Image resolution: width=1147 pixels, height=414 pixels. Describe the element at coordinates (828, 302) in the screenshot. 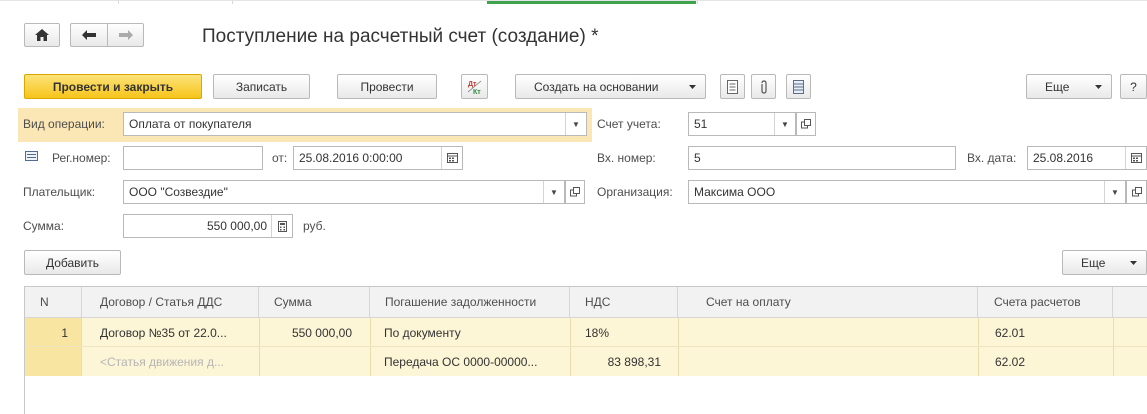

I see `column-header-invoice: Счет на оплату` at that location.